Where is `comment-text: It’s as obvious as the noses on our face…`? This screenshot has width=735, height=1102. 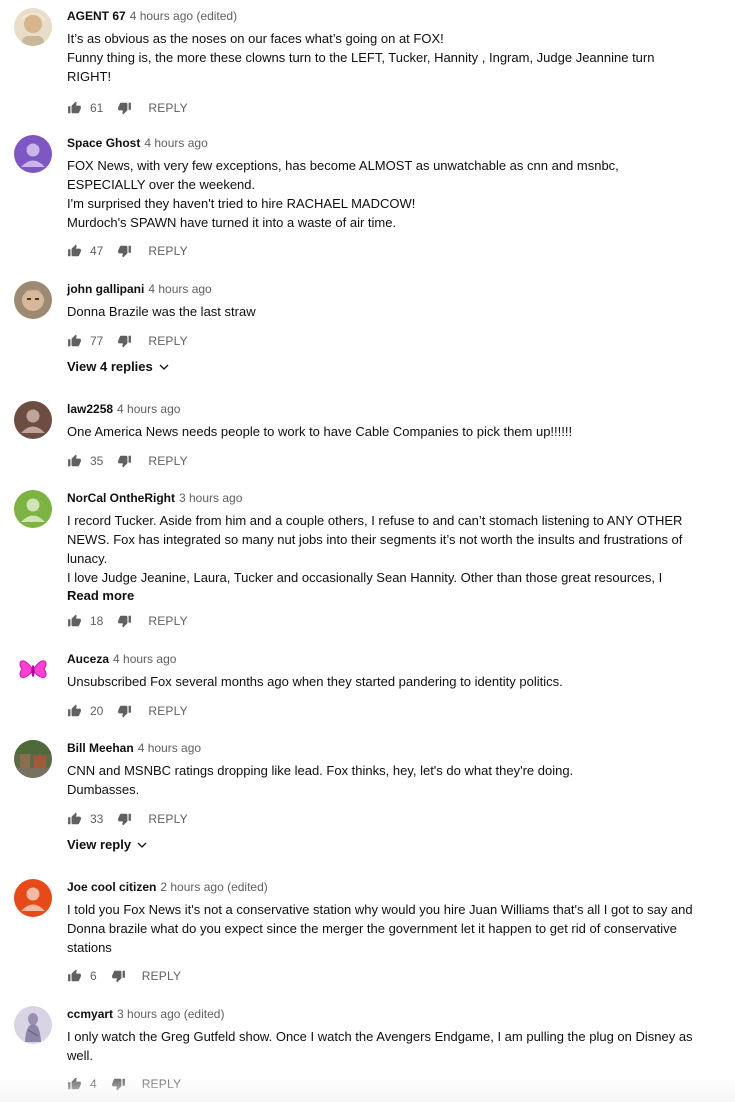
comment-text: It’s as obvious as the noses on our face… is located at coordinates (361, 57).